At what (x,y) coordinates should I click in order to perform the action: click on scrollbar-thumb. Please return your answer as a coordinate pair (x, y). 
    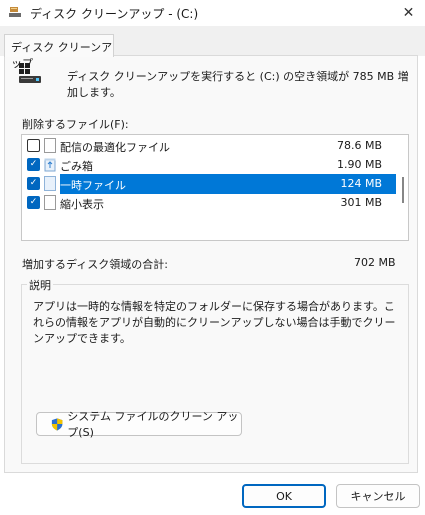
    Looking at the image, I should click on (403, 190).